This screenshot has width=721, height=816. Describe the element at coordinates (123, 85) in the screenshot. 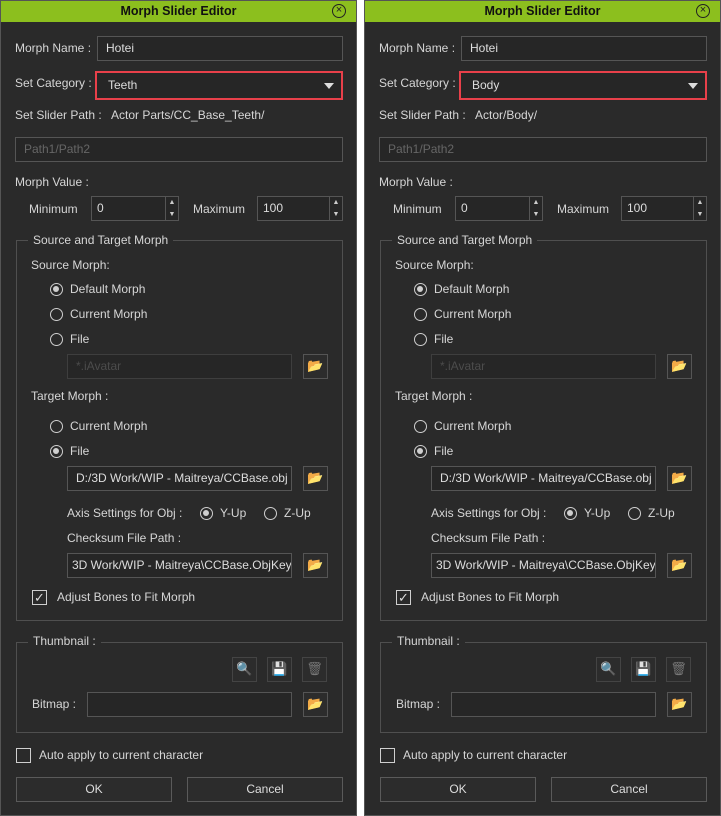

I see `category-value: Teeth` at that location.